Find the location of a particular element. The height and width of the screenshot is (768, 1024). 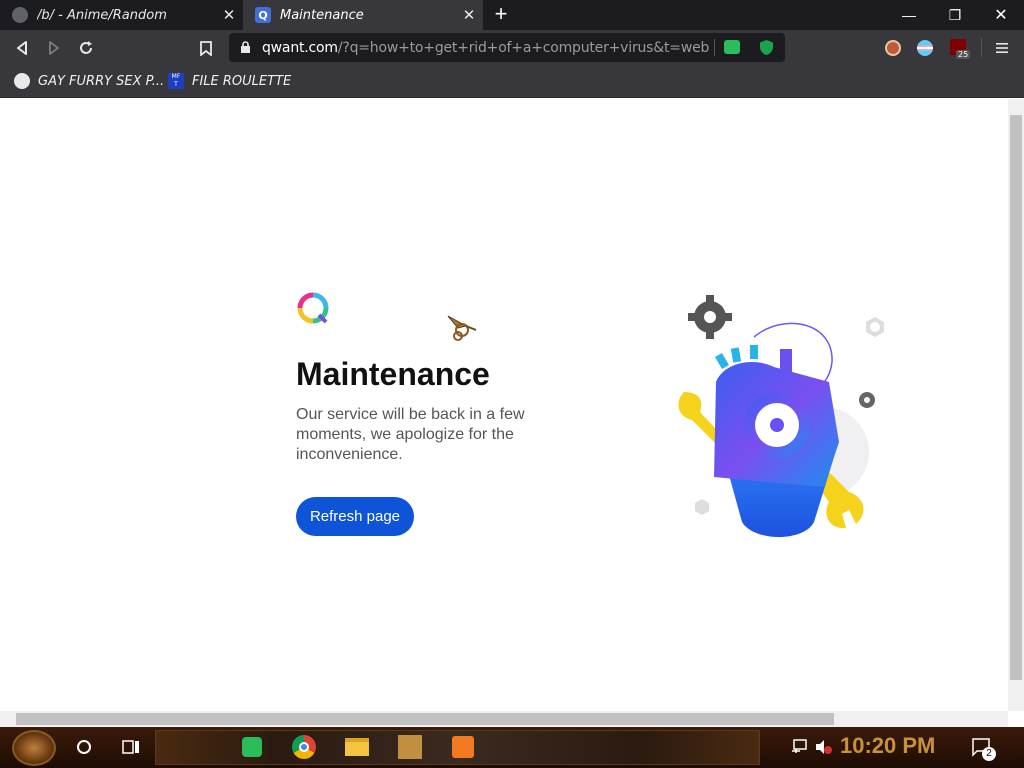

shield-extension-icon is located at coordinates (766, 47).